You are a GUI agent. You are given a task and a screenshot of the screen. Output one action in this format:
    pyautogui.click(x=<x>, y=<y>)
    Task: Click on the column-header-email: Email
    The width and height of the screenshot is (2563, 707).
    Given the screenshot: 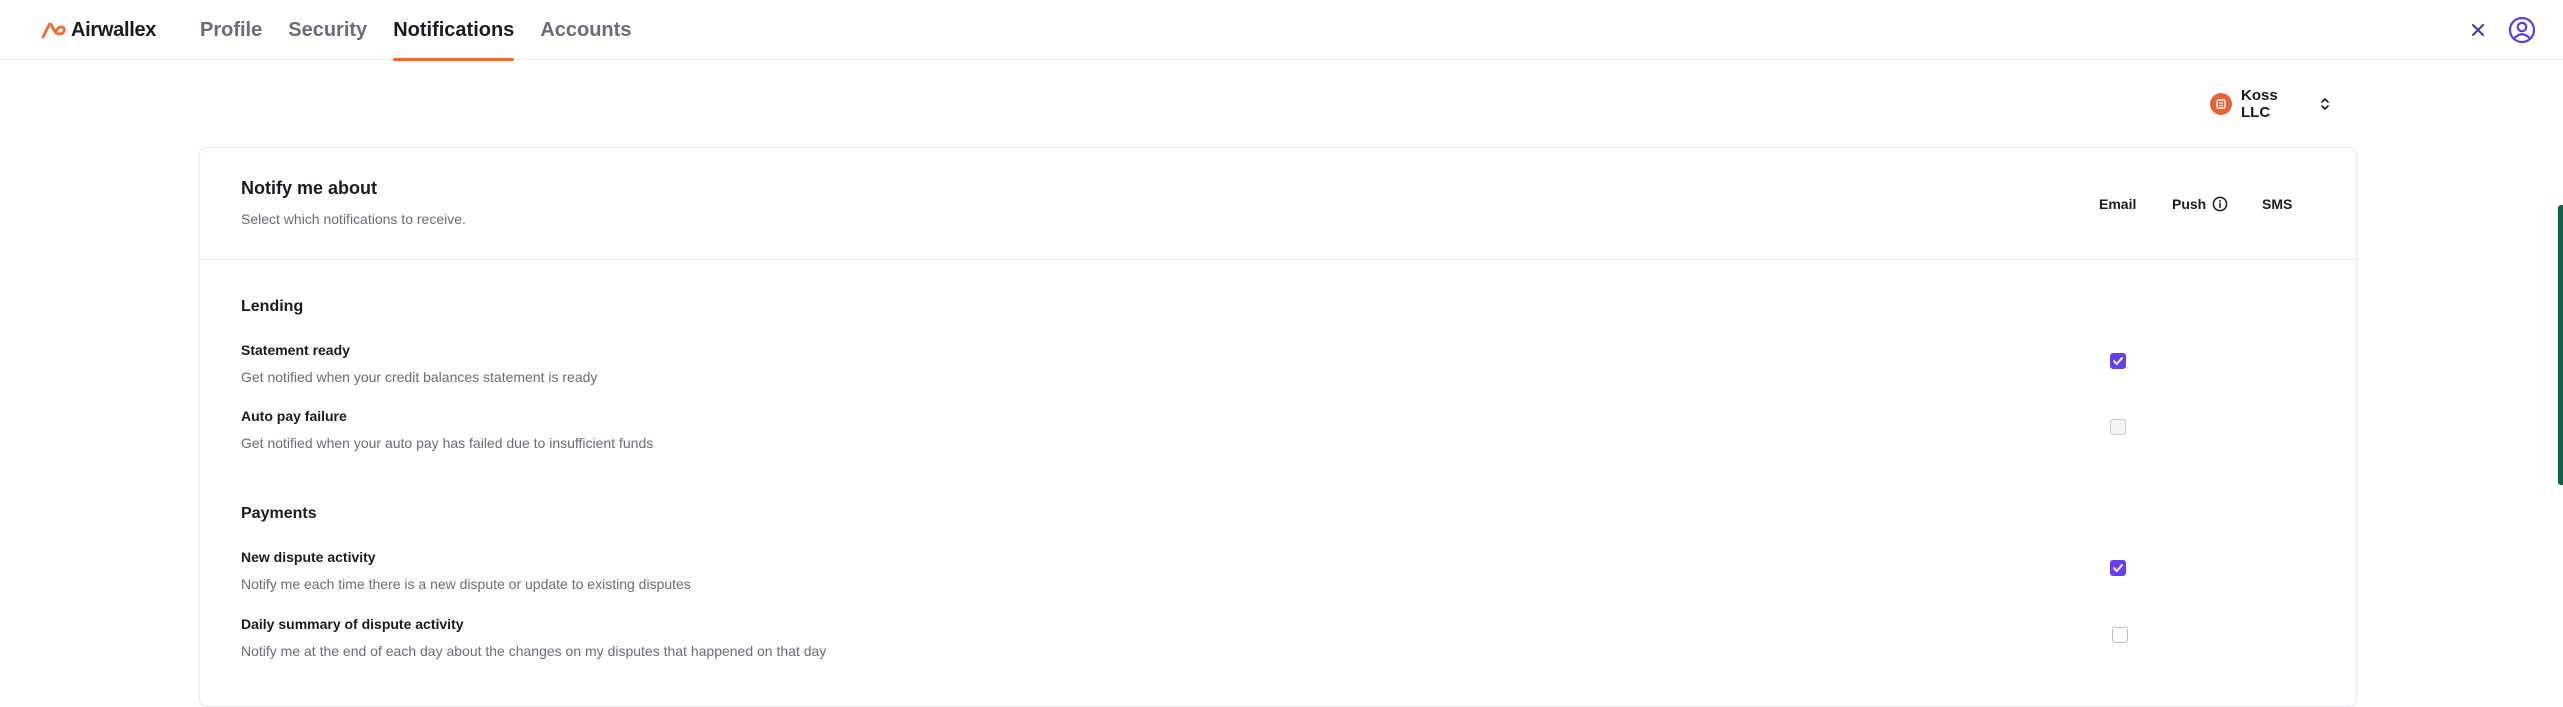 What is the action you would take?
    pyautogui.click(x=2117, y=204)
    